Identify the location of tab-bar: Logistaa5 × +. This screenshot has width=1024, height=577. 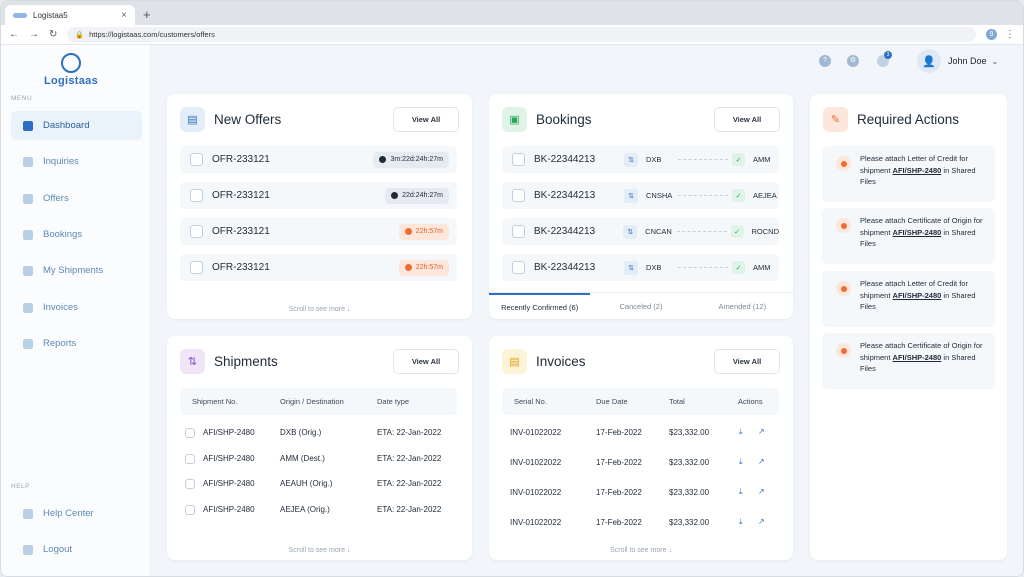
(512, 13).